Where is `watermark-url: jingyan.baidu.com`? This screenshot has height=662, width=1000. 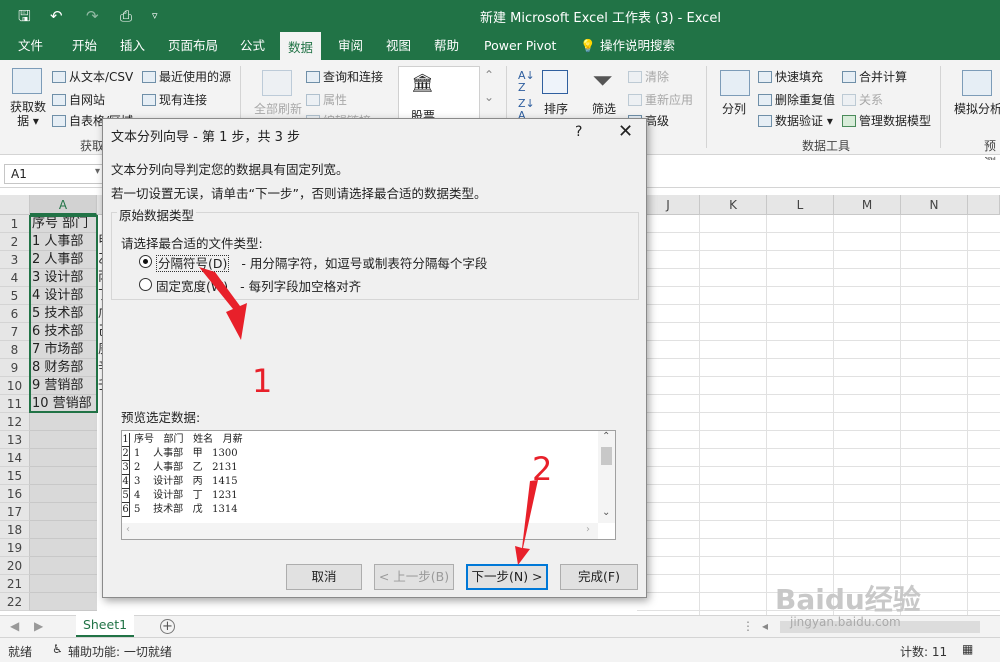
watermark-url: jingyan.baidu.com is located at coordinates (845, 622).